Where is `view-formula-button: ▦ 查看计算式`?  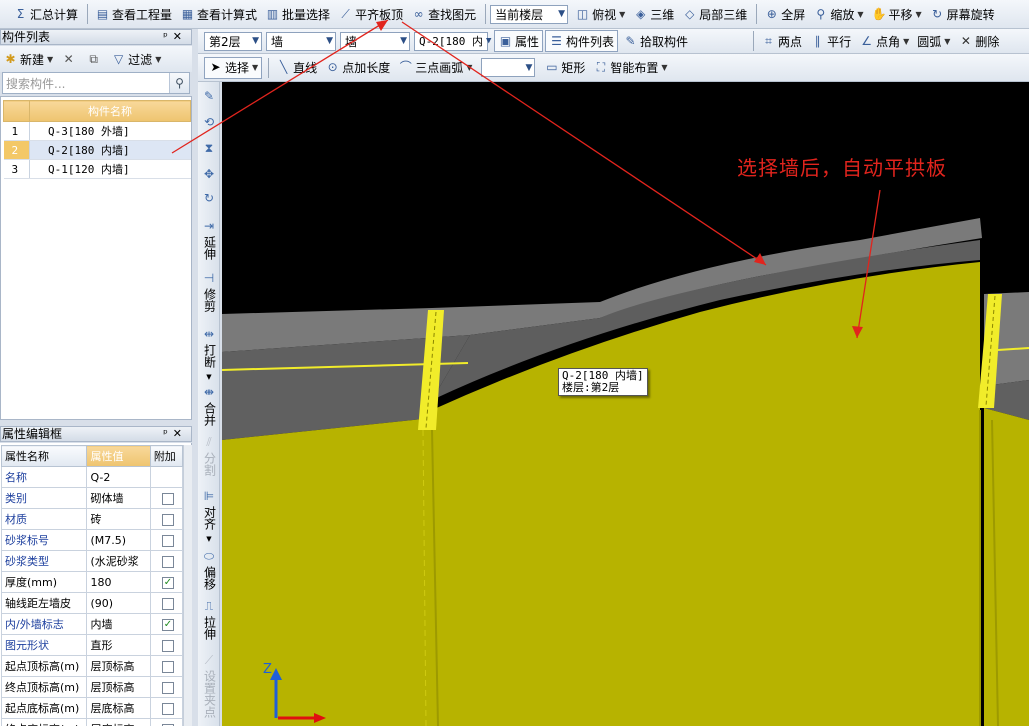
view-formula-button: ▦ 查看计算式 is located at coordinates (218, 14).